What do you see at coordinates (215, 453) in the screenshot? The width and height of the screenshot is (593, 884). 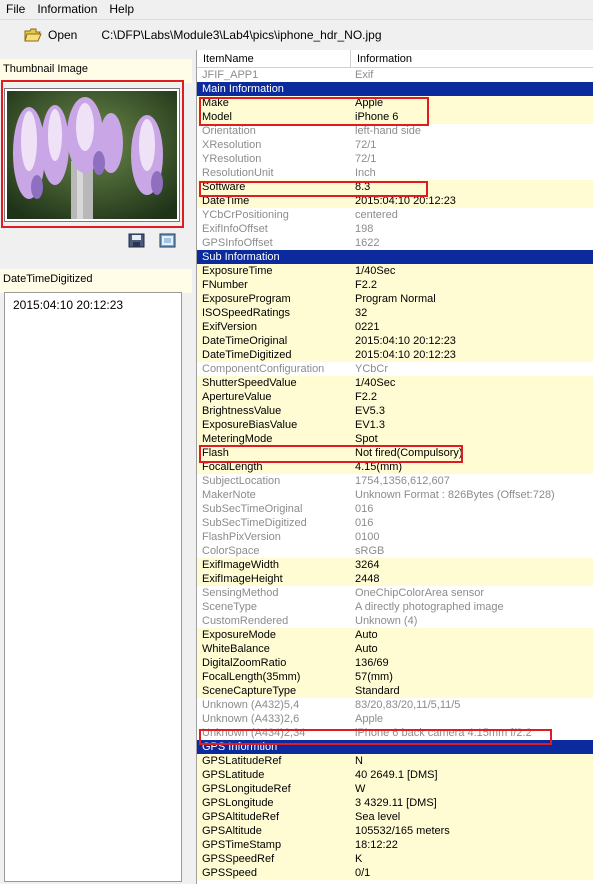 I see `item-name-cell: Flash` at bounding box center [215, 453].